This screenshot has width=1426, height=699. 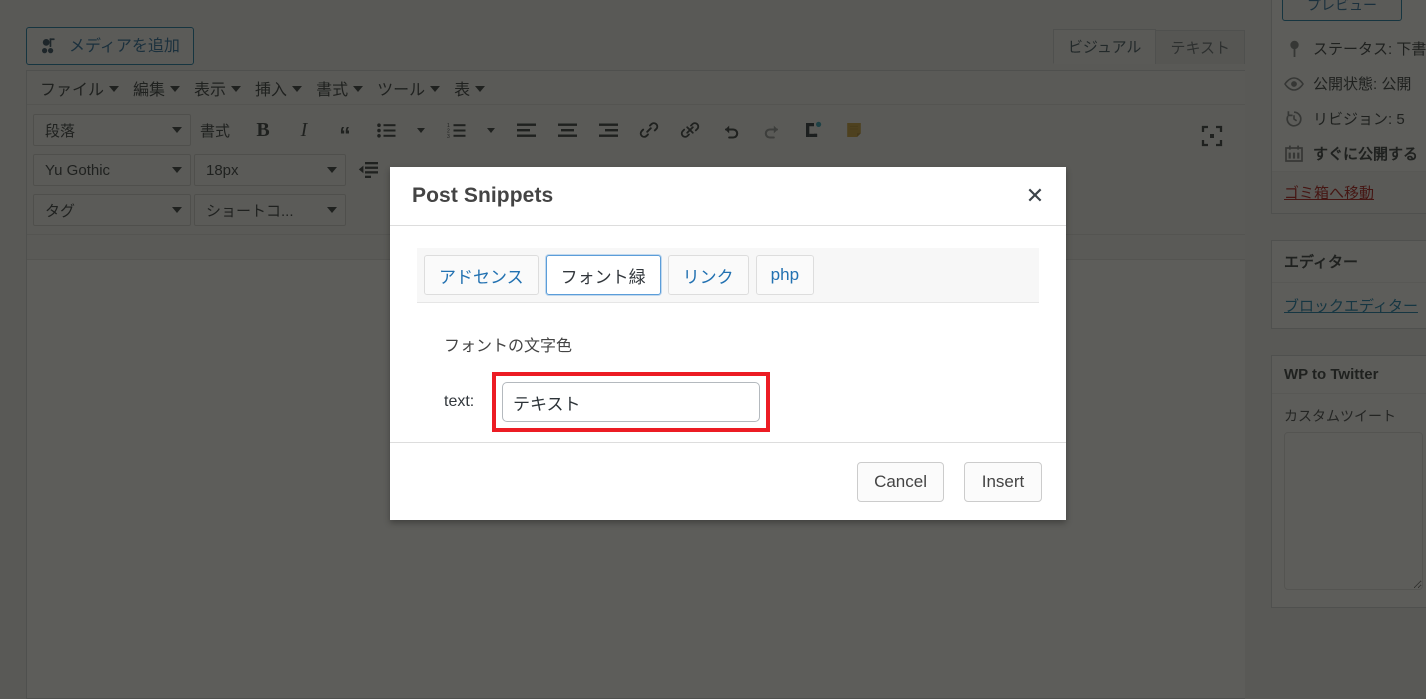 What do you see at coordinates (728, 481) in the screenshot?
I see `dialog-footer: Cancel Insert` at bounding box center [728, 481].